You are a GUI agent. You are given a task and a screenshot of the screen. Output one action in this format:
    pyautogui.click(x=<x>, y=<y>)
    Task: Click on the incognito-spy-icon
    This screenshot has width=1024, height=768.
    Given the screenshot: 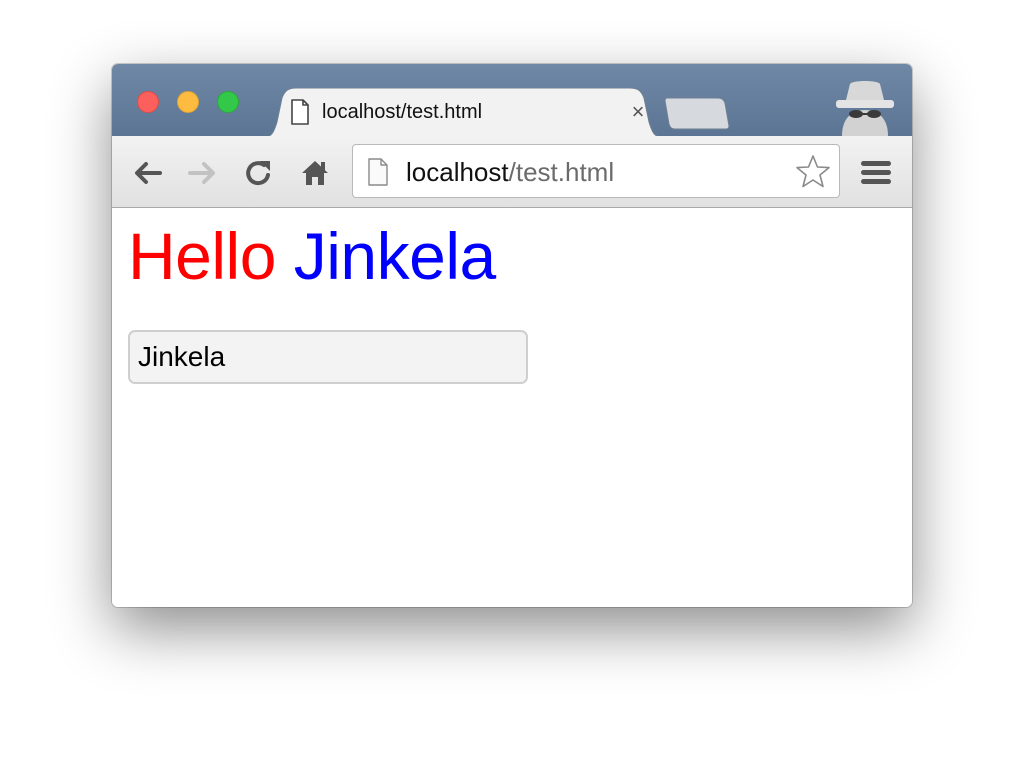 What is the action you would take?
    pyautogui.click(x=865, y=108)
    